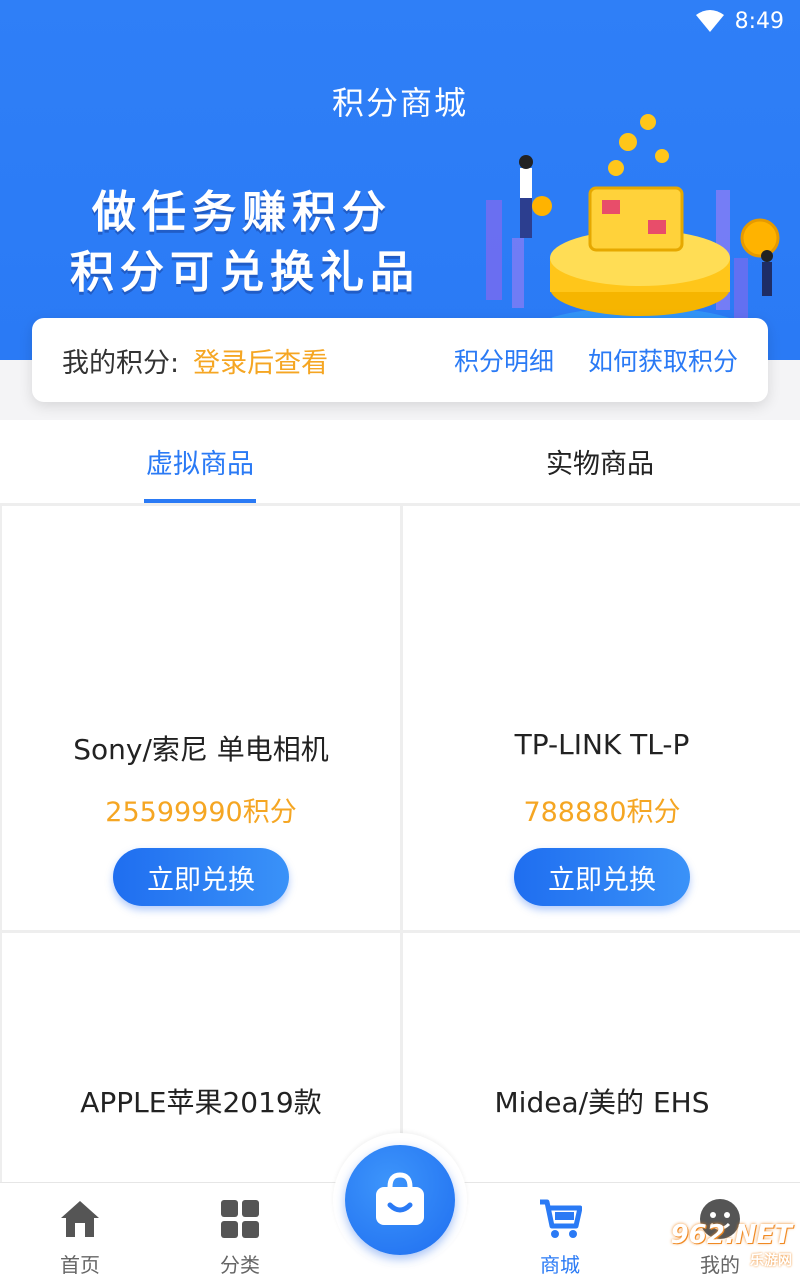 Image resolution: width=800 pixels, height=1280 pixels. What do you see at coordinates (560, 1265) in the screenshot?
I see `nav-mall-label: 商城` at bounding box center [560, 1265].